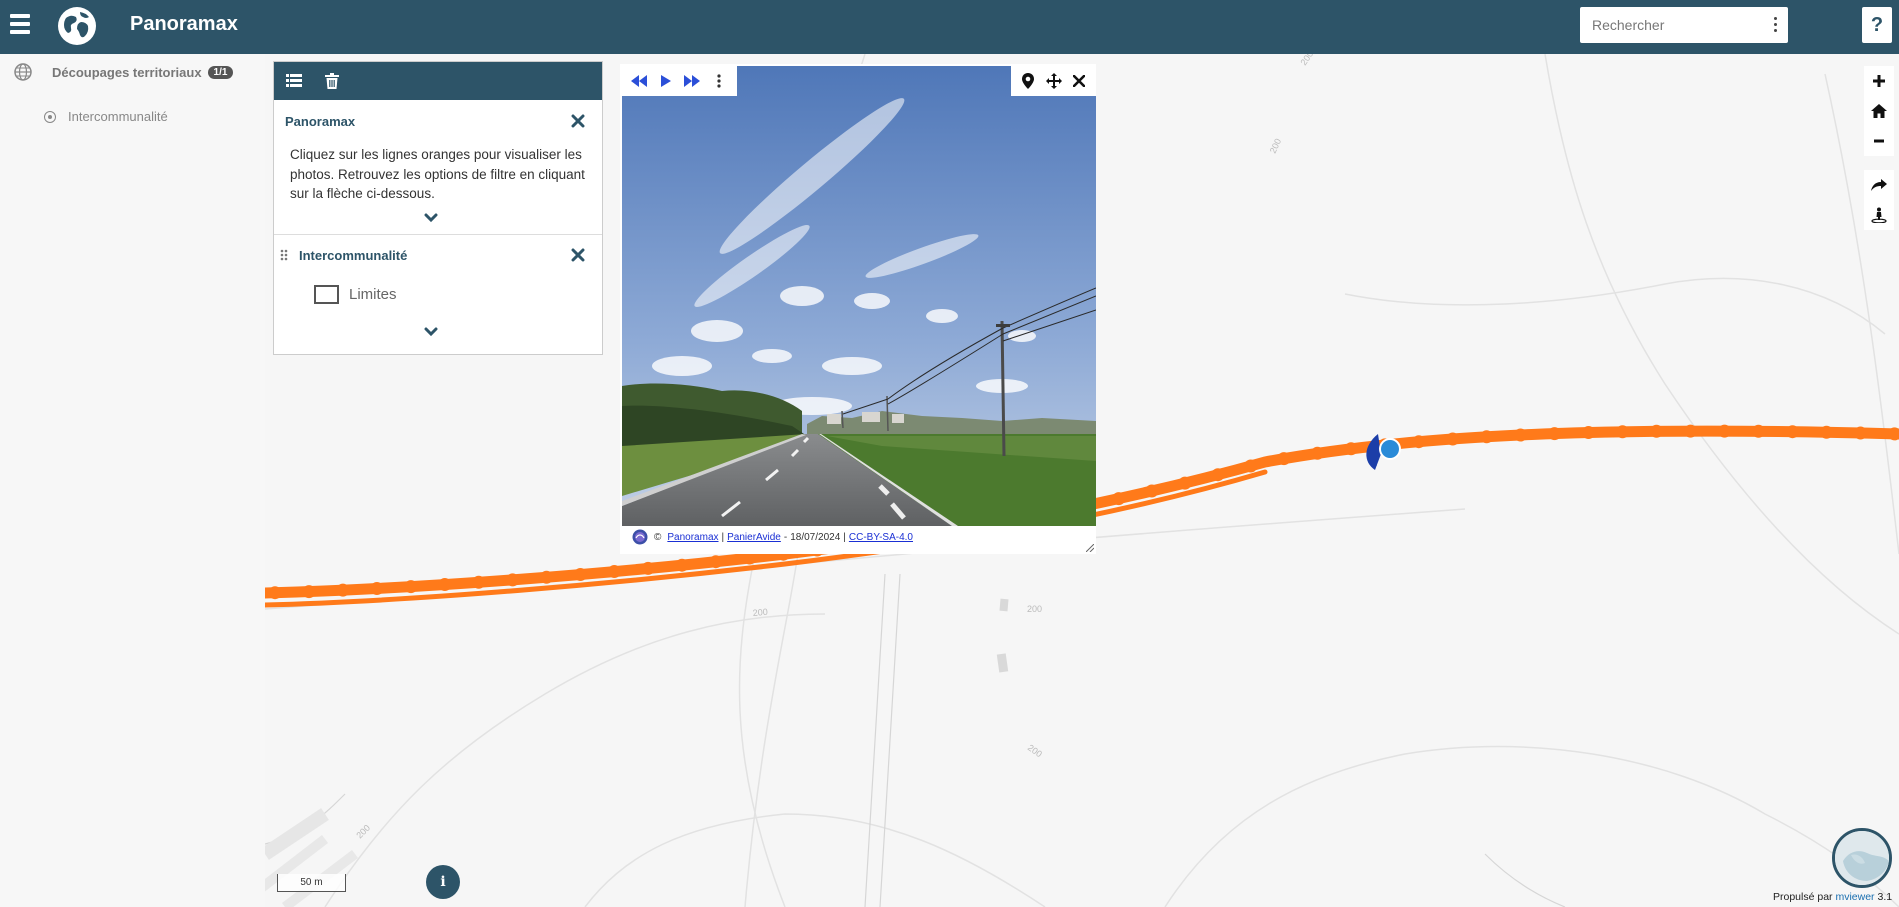  I want to click on search-input, so click(1670, 25).